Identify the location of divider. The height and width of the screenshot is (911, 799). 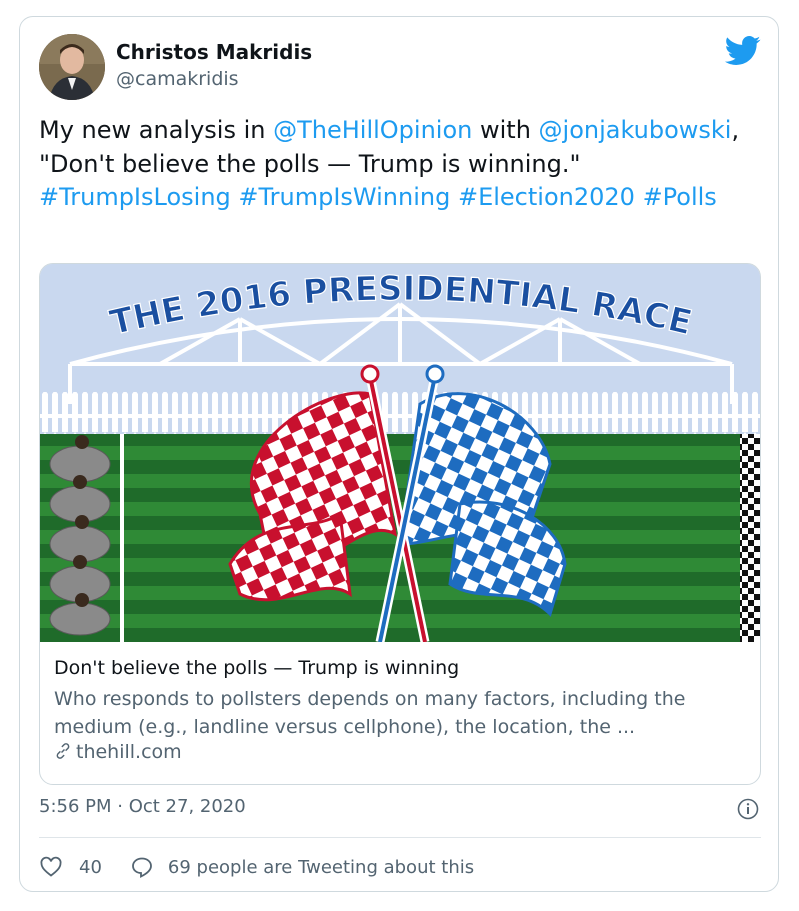
(400, 837).